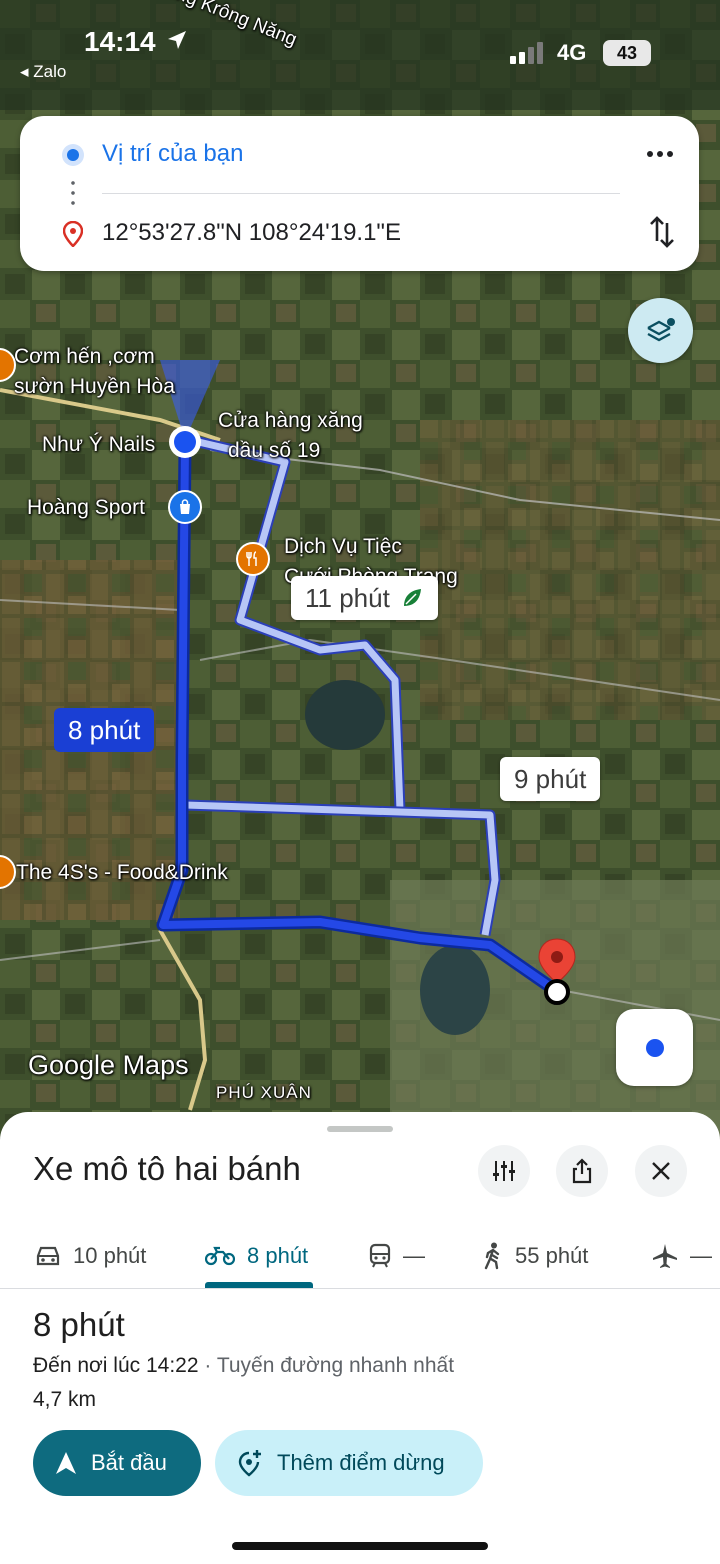 The width and height of the screenshot is (720, 1564). What do you see at coordinates (526, 53) in the screenshot?
I see `signal-icon` at bounding box center [526, 53].